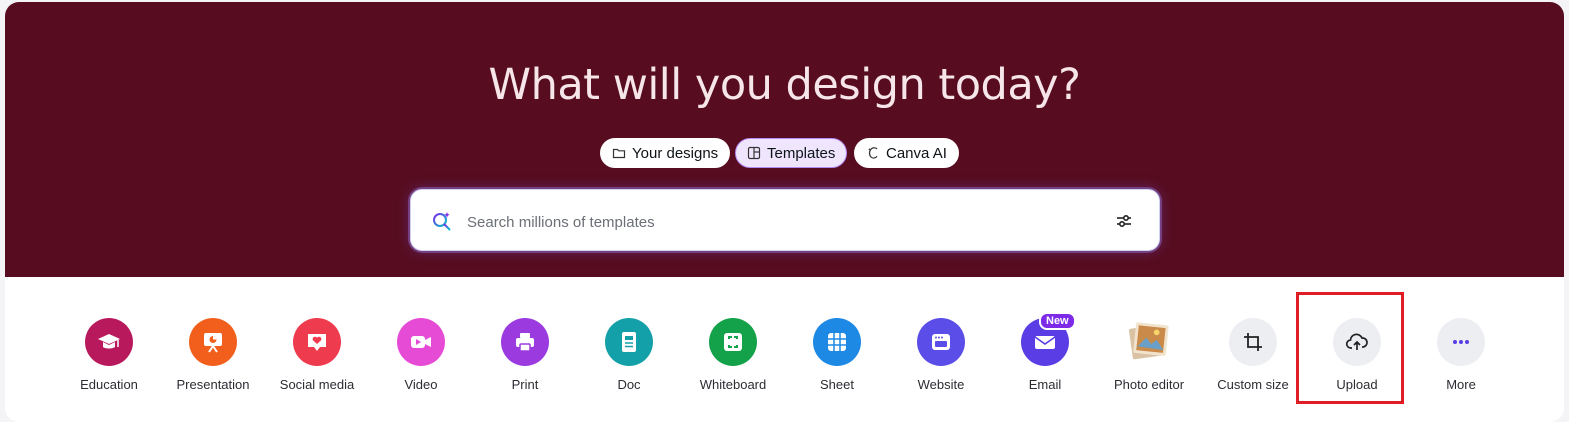 This screenshot has width=1569, height=422. Describe the element at coordinates (1350, 348) in the screenshot. I see `upload-highlight-box` at that location.